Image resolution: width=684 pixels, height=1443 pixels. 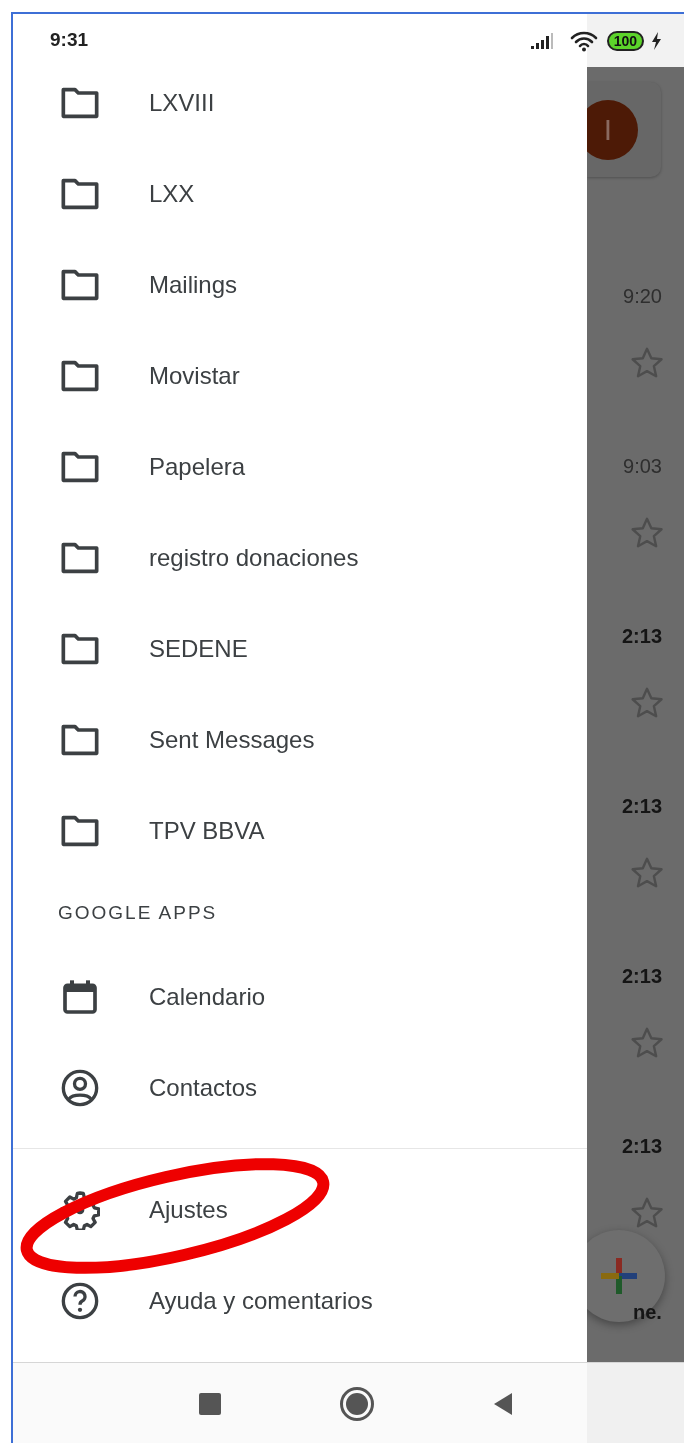 What do you see at coordinates (642, 296) in the screenshot?
I see `email-time: 9:20` at bounding box center [642, 296].